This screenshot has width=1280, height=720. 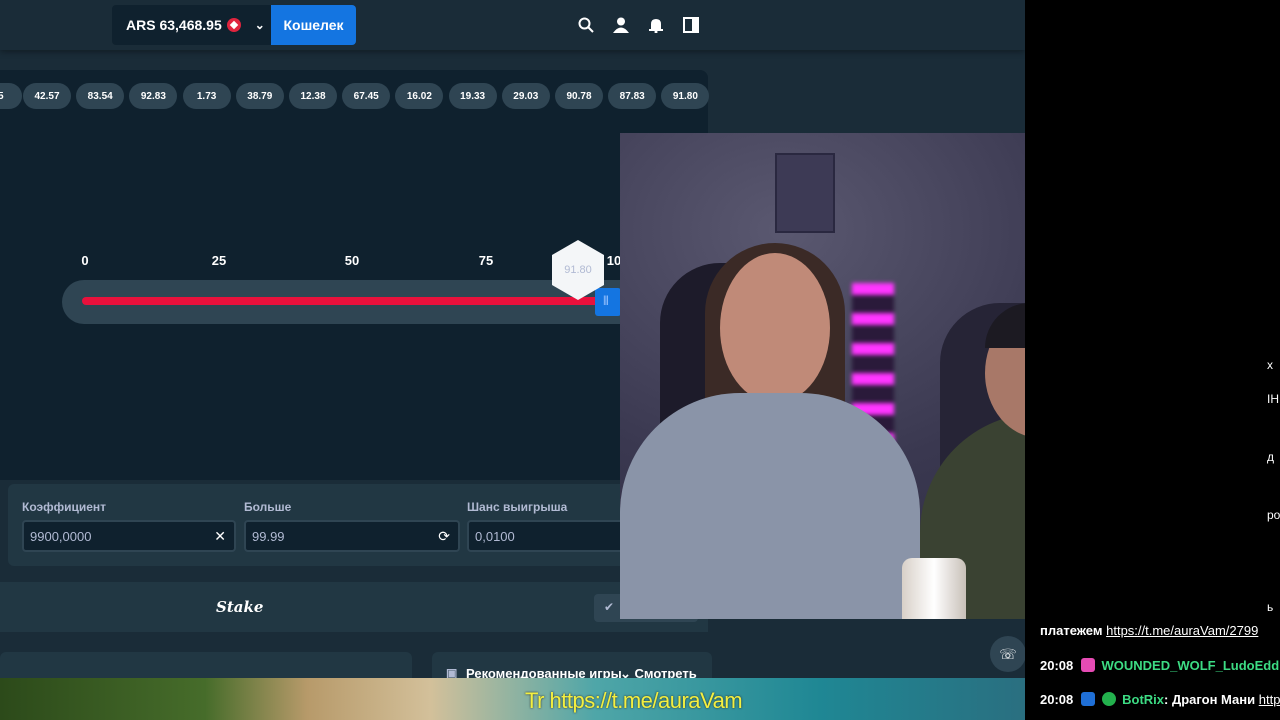 What do you see at coordinates (174, 25) in the screenshot?
I see `balance-amount: ARS 63,468.95` at bounding box center [174, 25].